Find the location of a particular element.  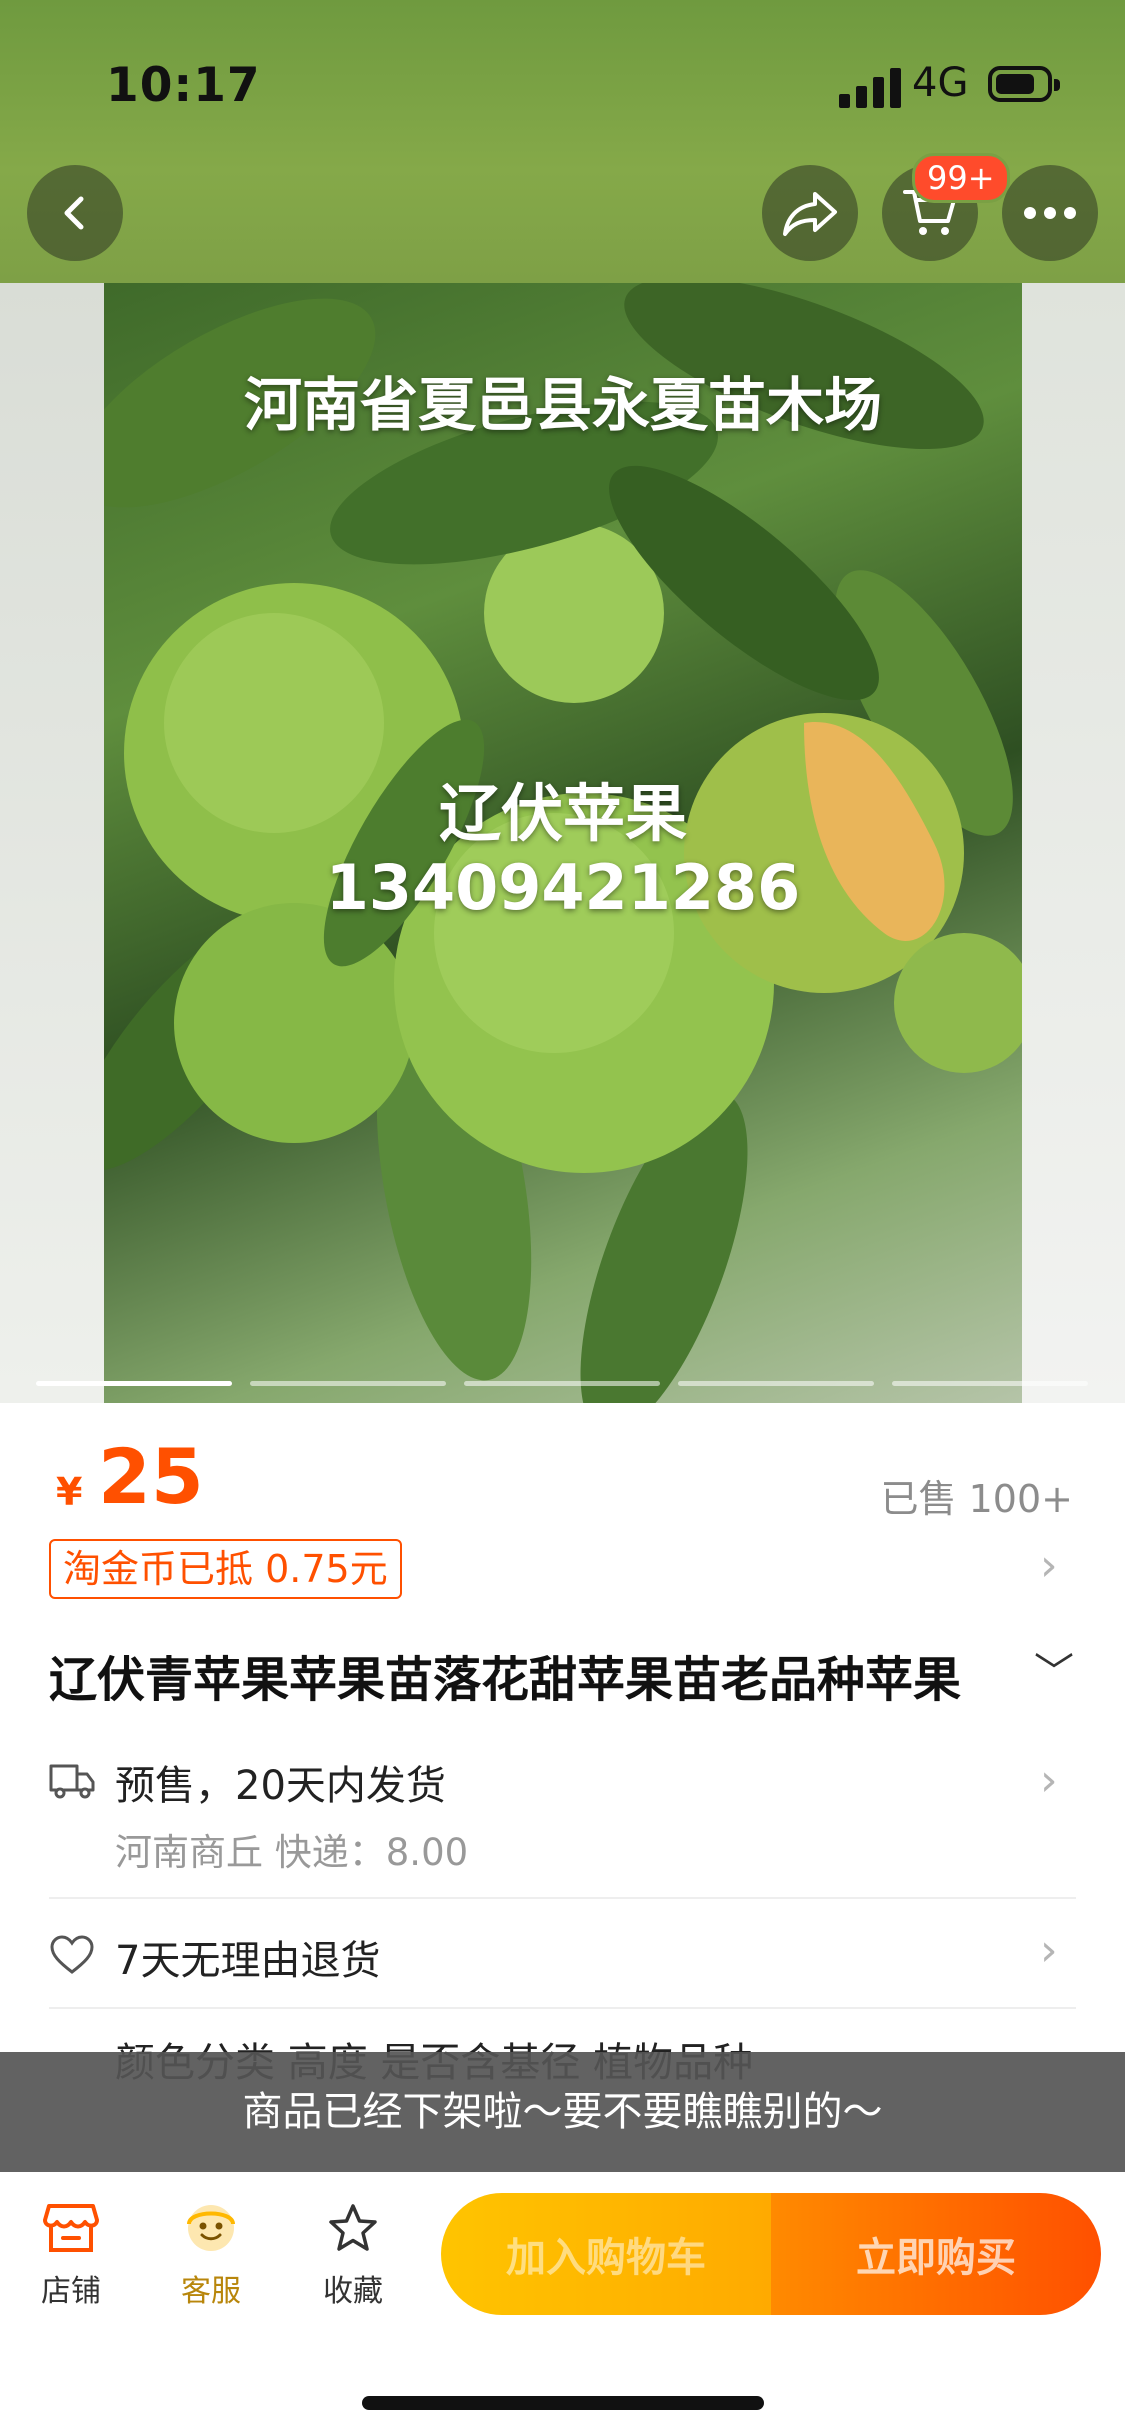

shipping-origin-fee: 河南商丘 快递：8.00 is located at coordinates (292, 1852).